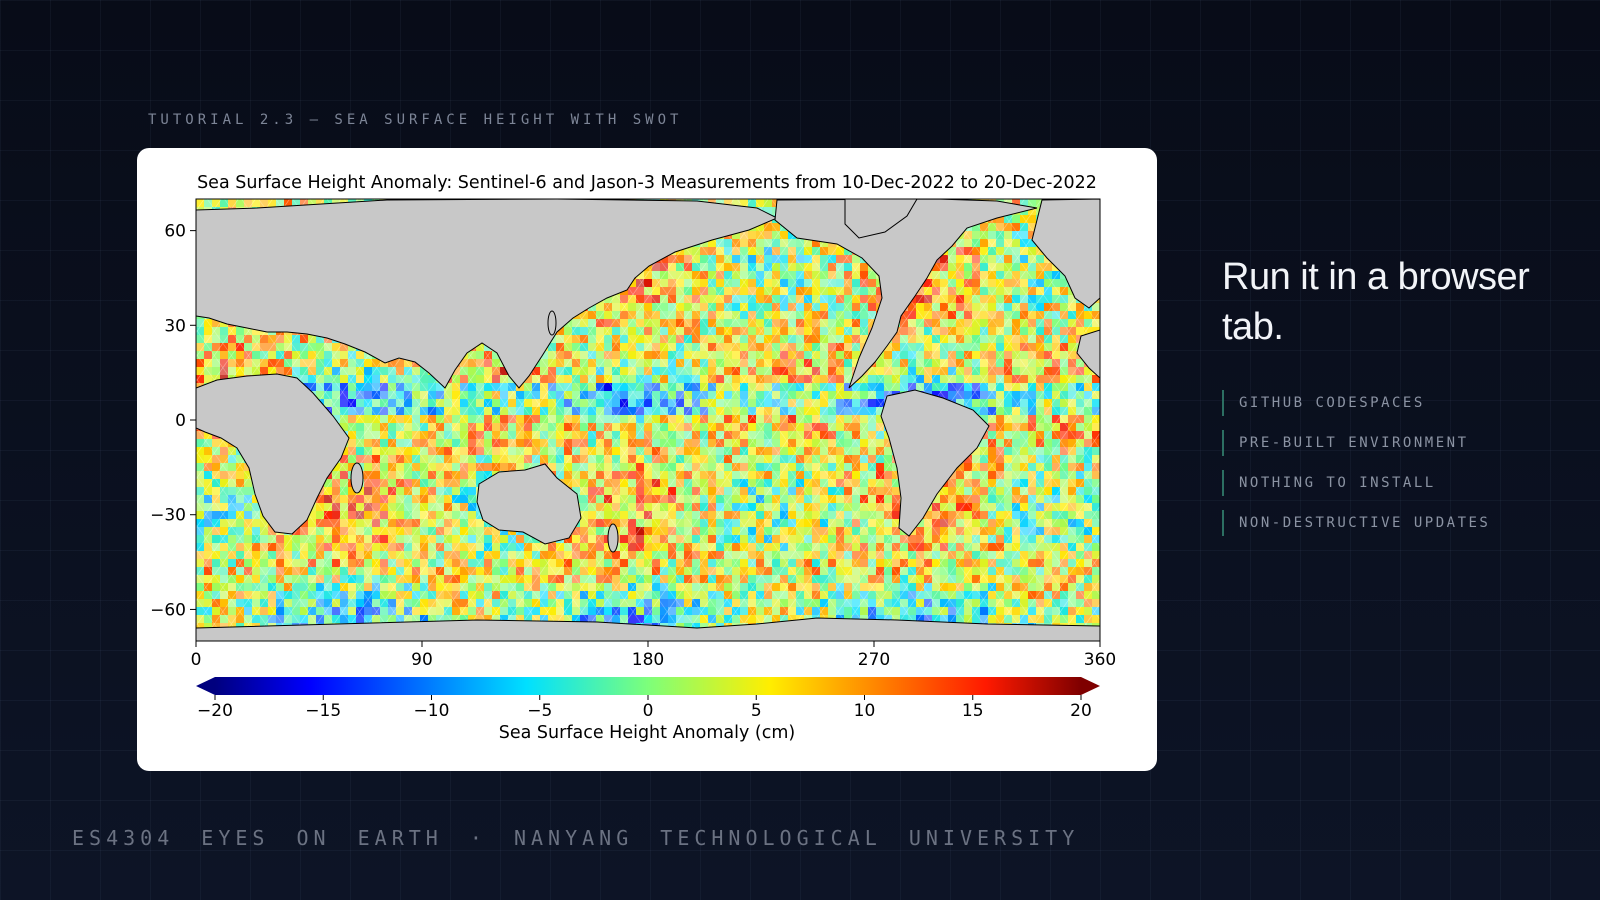 This screenshot has height=900, width=1600. I want to click on x-tick-label: 360, so click(1100, 660).